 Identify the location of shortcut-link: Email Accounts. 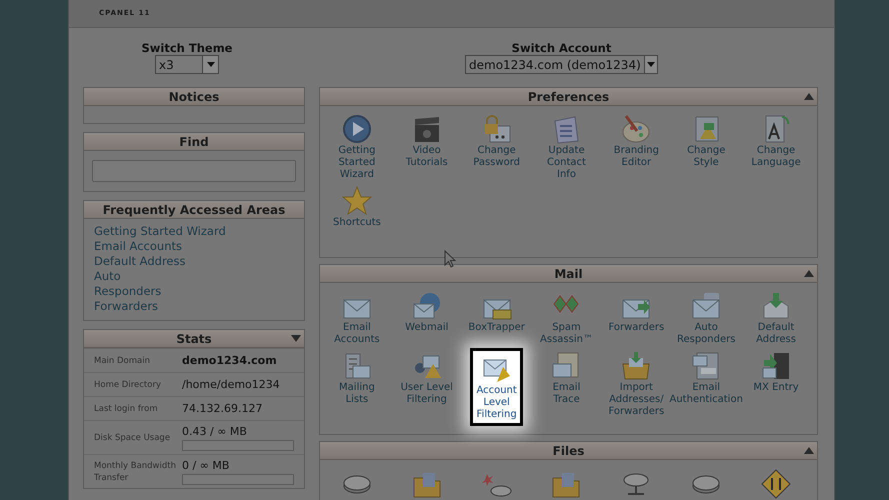
(138, 246).